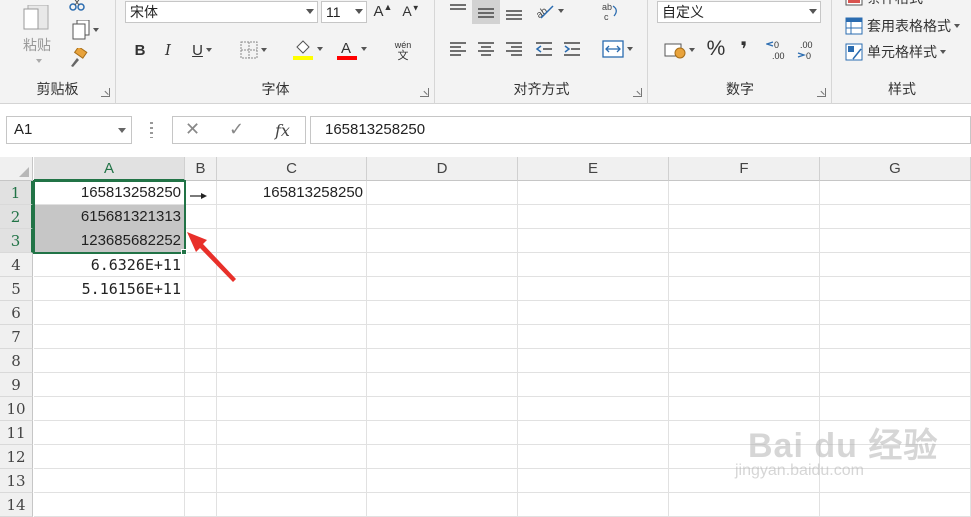  What do you see at coordinates (744, 385) in the screenshot?
I see `cell-f9` at bounding box center [744, 385].